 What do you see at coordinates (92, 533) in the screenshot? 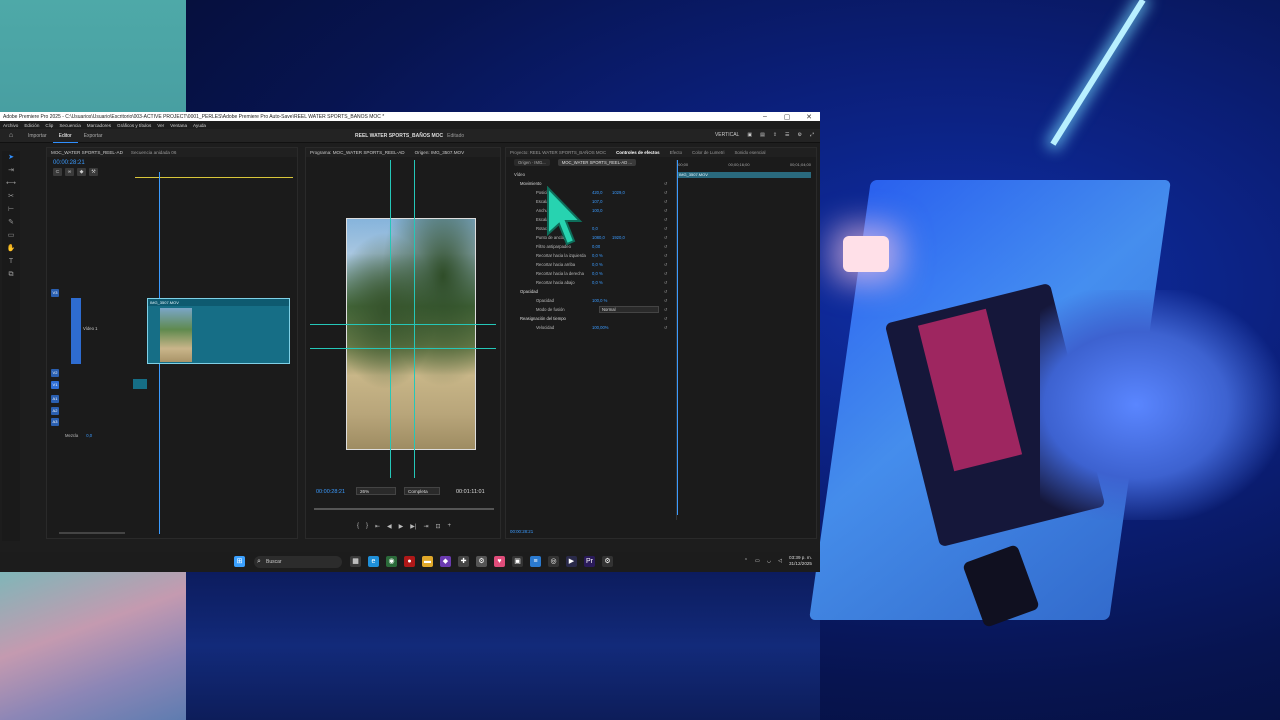
I see `timeline-scrollbar` at bounding box center [92, 533].